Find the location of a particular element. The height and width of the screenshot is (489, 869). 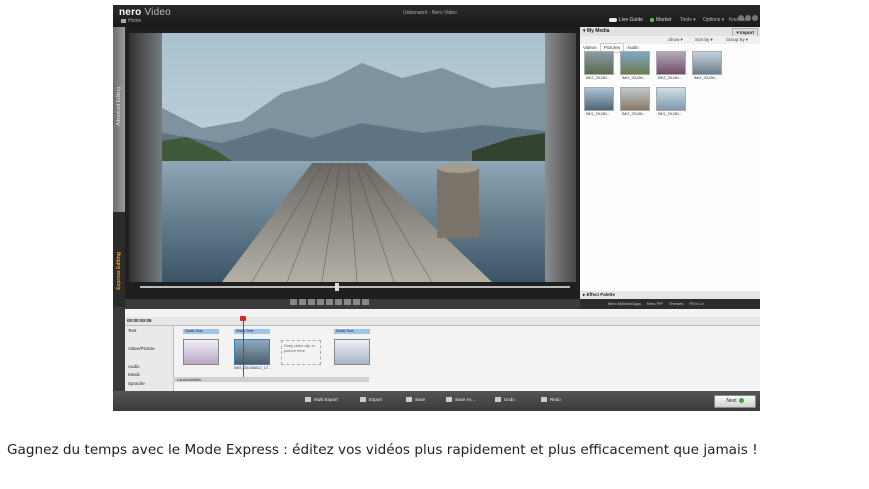

show-dropdown: Show ▾ is located at coordinates (675, 40).